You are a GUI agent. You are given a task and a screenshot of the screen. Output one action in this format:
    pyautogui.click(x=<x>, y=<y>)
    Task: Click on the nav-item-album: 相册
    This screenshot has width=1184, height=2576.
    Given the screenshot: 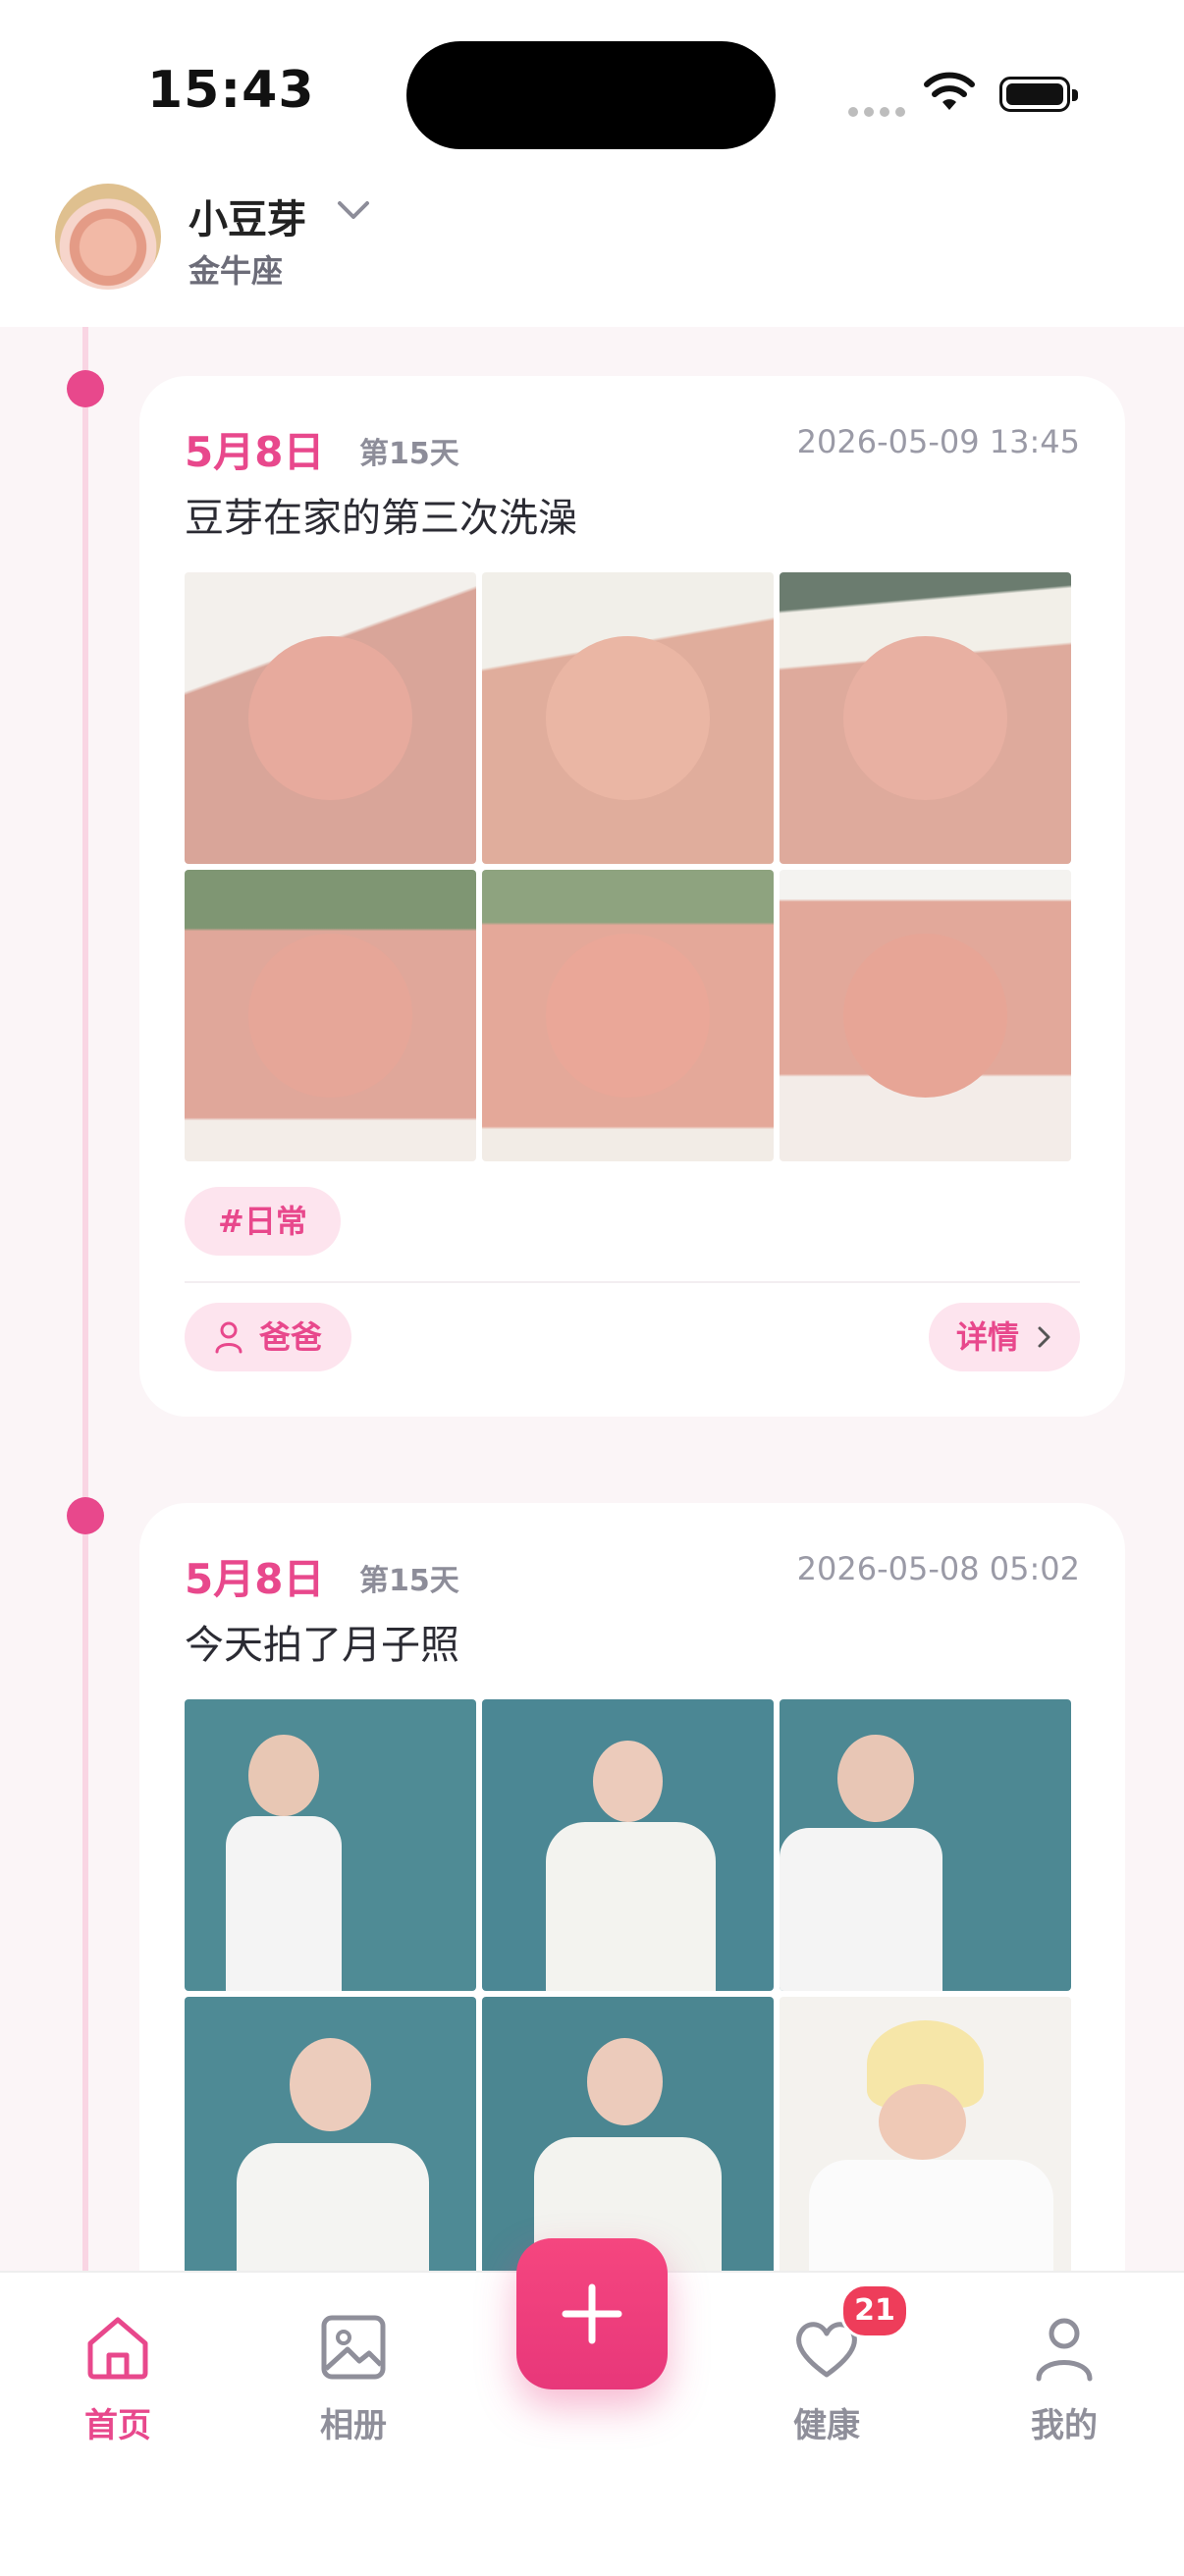 What is the action you would take?
    pyautogui.click(x=353, y=2378)
    